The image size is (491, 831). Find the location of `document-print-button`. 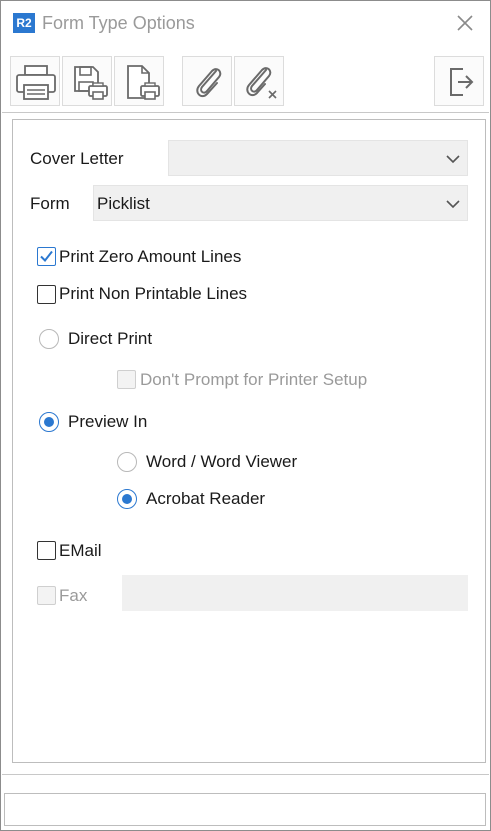

document-print-button is located at coordinates (139, 81).